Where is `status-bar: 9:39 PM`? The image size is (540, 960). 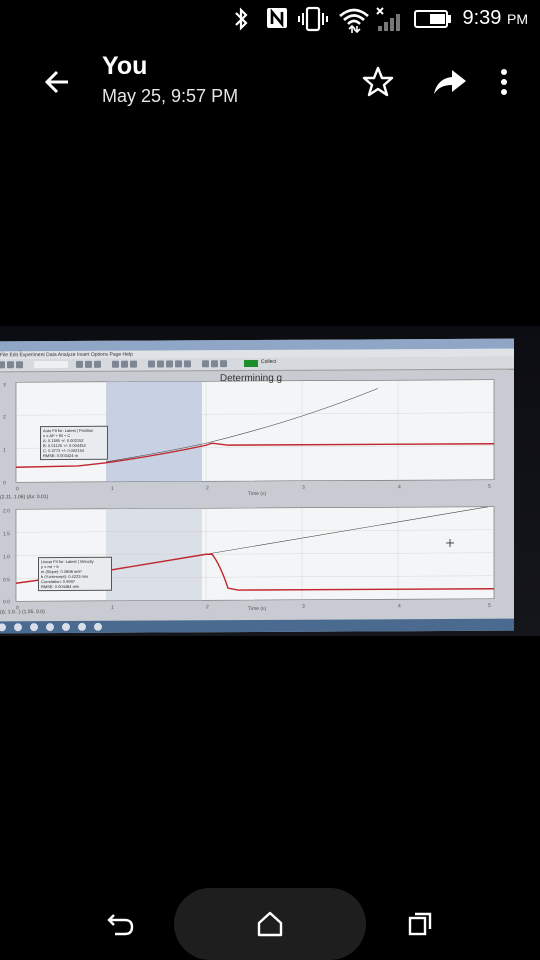 status-bar: 9:39 PM is located at coordinates (270, 19).